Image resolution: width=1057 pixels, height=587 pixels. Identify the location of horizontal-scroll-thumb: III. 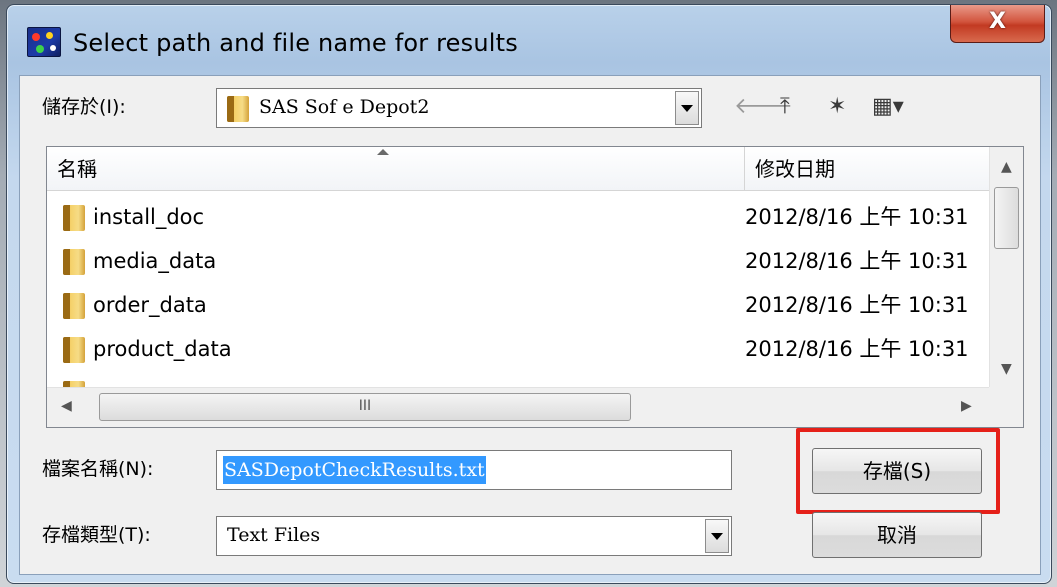
(365, 407).